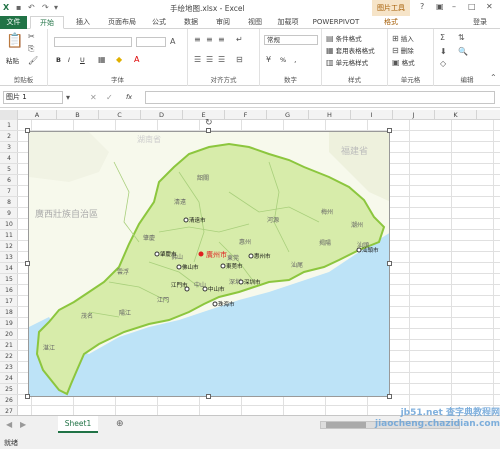 This screenshot has width=500, height=449. Describe the element at coordinates (109, 97) in the screenshot. I see `confirm-entry-icon: ✓` at that location.